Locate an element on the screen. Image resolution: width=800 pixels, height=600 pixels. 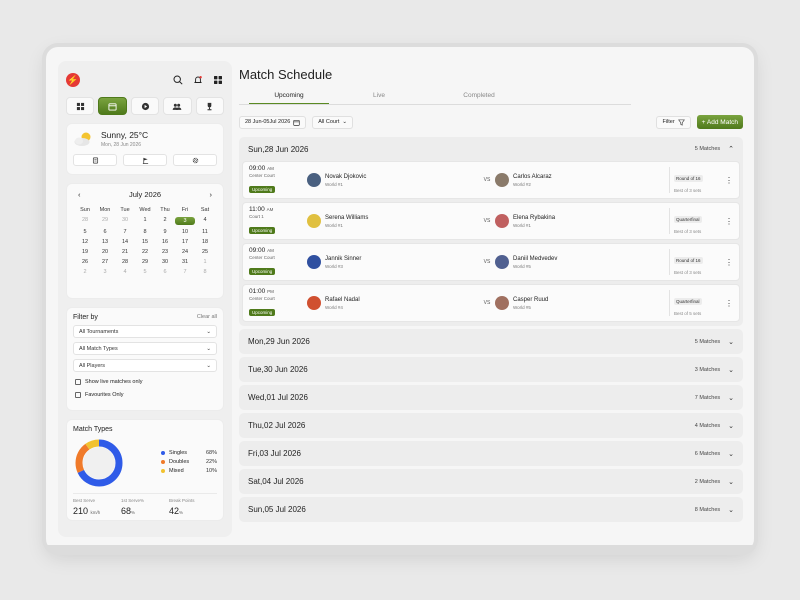
calendar-day: 22 is located at coordinates (145, 252).